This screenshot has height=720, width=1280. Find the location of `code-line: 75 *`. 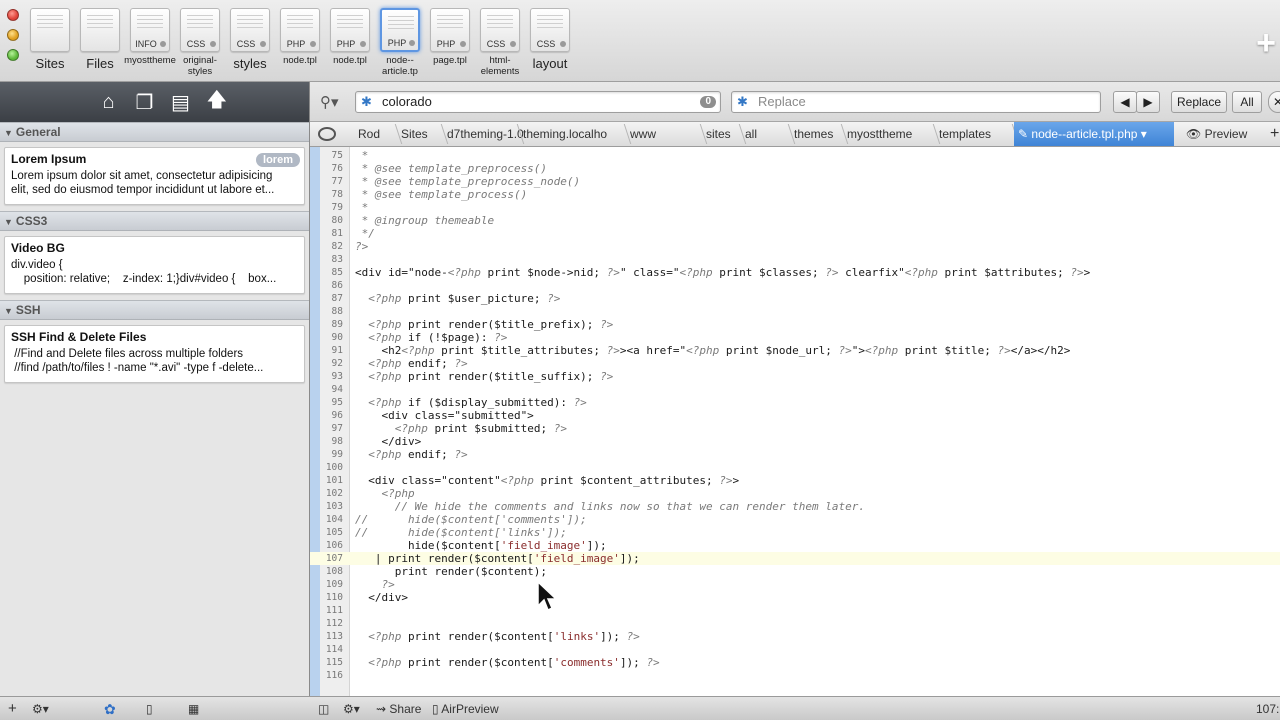

code-line: 75 * is located at coordinates (795, 155).